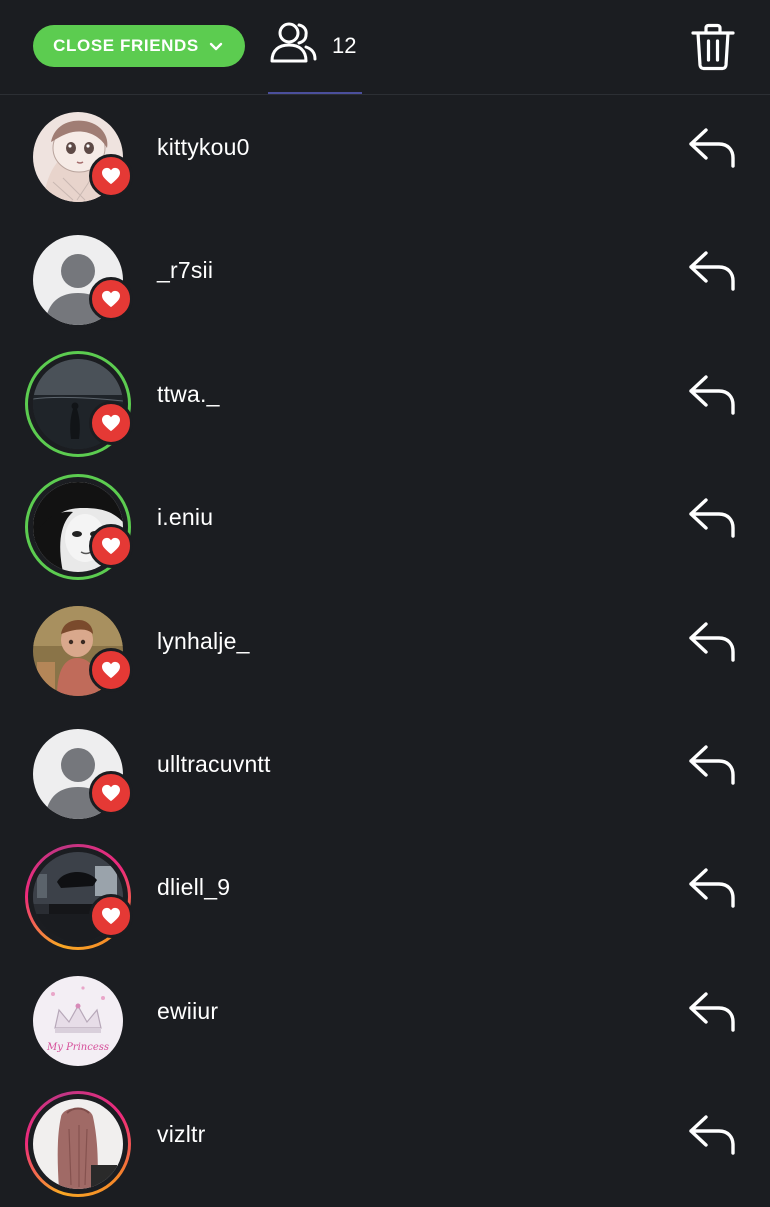 This screenshot has height=1207, width=770. I want to click on viewer-count: 12, so click(344, 45).